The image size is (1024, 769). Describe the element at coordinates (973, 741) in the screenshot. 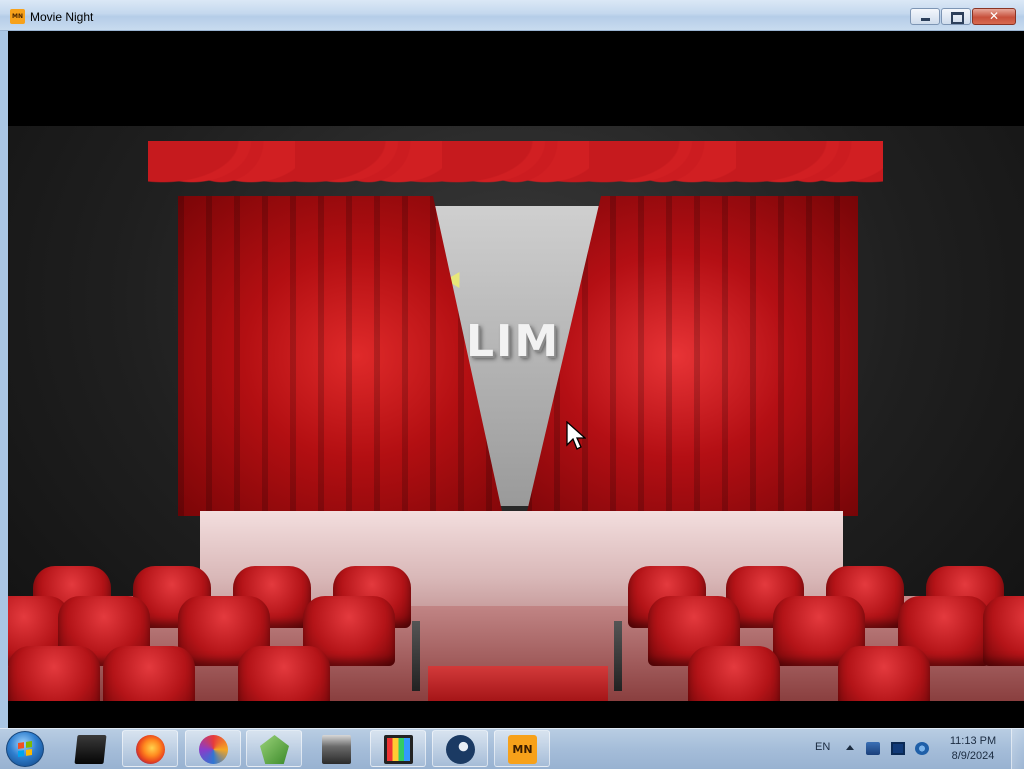

I see `clock-time: 11:13 PM` at that location.